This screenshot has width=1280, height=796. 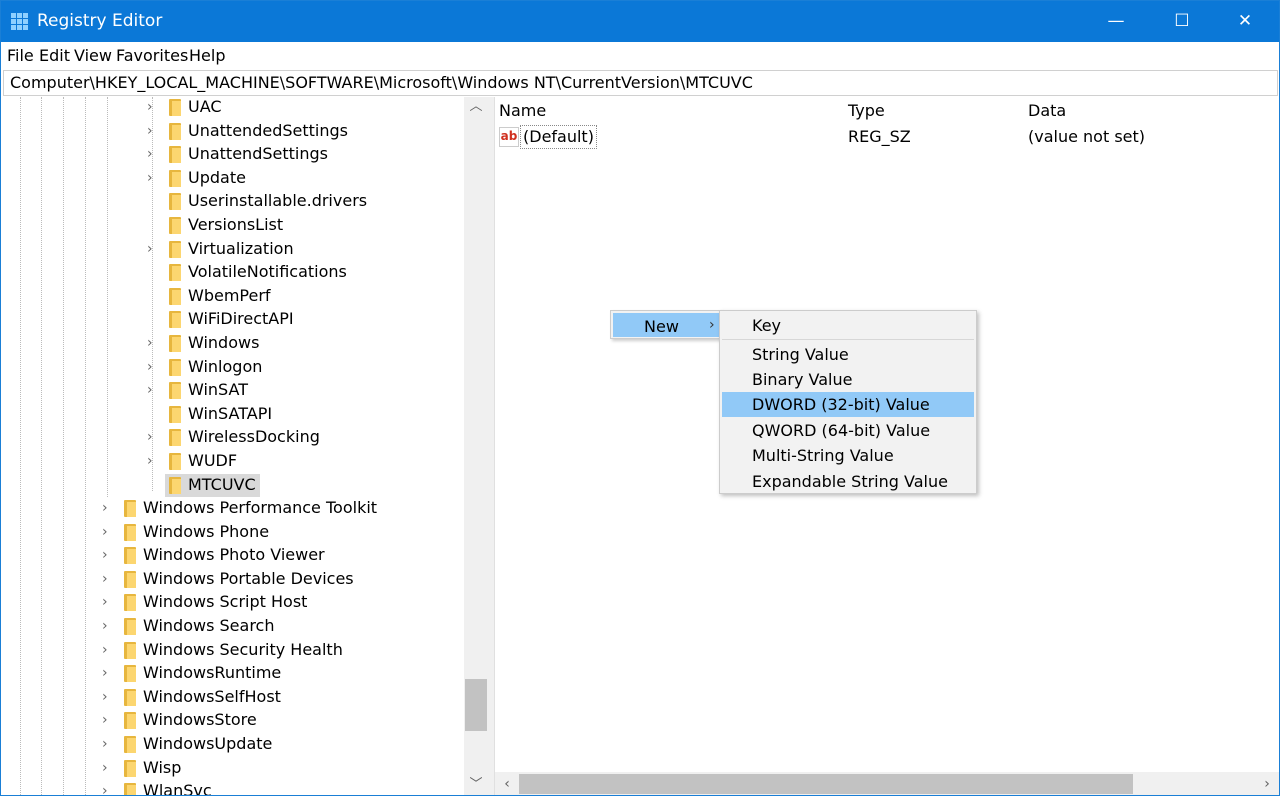 What do you see at coordinates (231, 461) in the screenshot?
I see `tree-item: › WUDF` at bounding box center [231, 461].